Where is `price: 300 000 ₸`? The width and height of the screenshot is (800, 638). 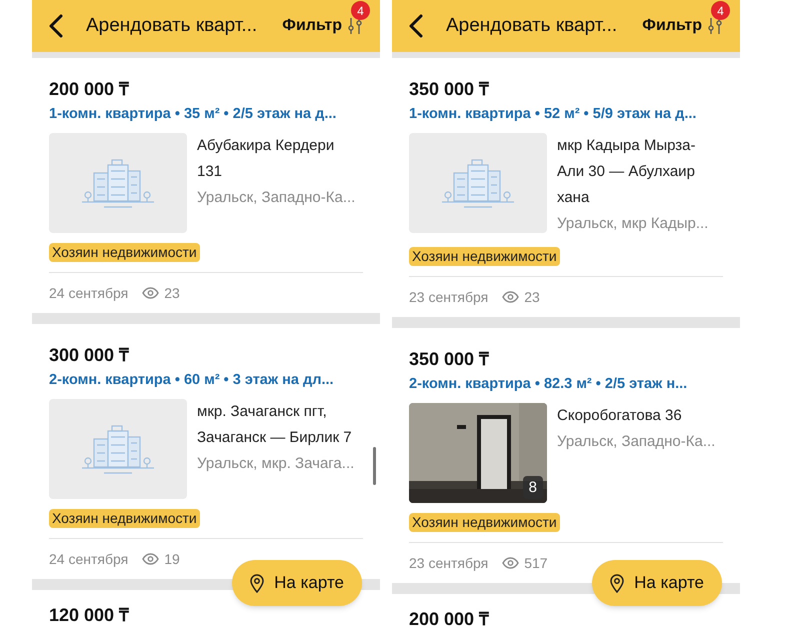
price: 300 000 ₸ is located at coordinates (89, 355).